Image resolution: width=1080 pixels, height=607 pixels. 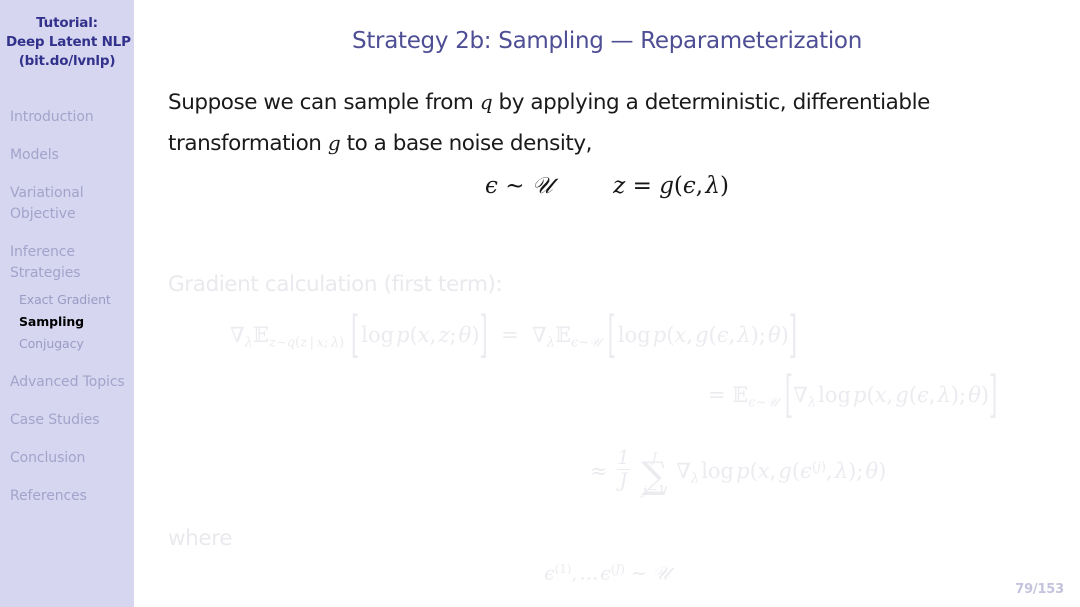 I want to click on sidebar-item-label: References, so click(x=48, y=496).